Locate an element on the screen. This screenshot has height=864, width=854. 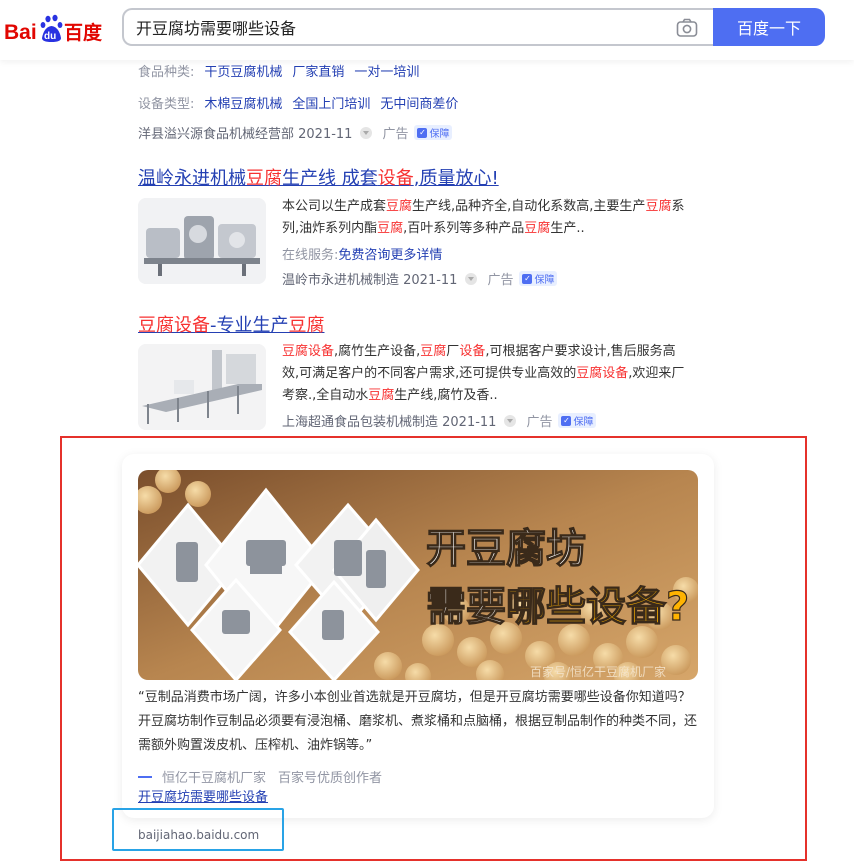
logo-text-du: du is located at coordinates (50, 36).